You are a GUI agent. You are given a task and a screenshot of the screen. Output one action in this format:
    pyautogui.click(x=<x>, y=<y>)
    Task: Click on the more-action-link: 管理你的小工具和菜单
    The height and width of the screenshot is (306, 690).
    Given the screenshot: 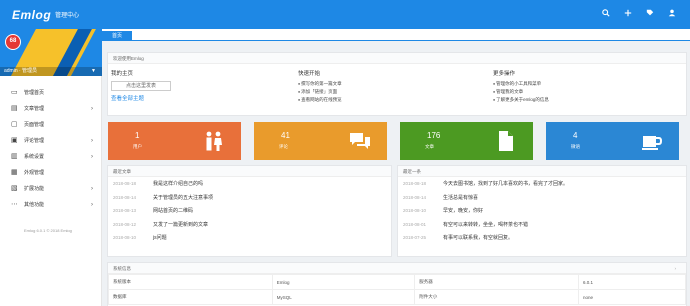 What is the action you would take?
    pyautogui.click(x=583, y=84)
    